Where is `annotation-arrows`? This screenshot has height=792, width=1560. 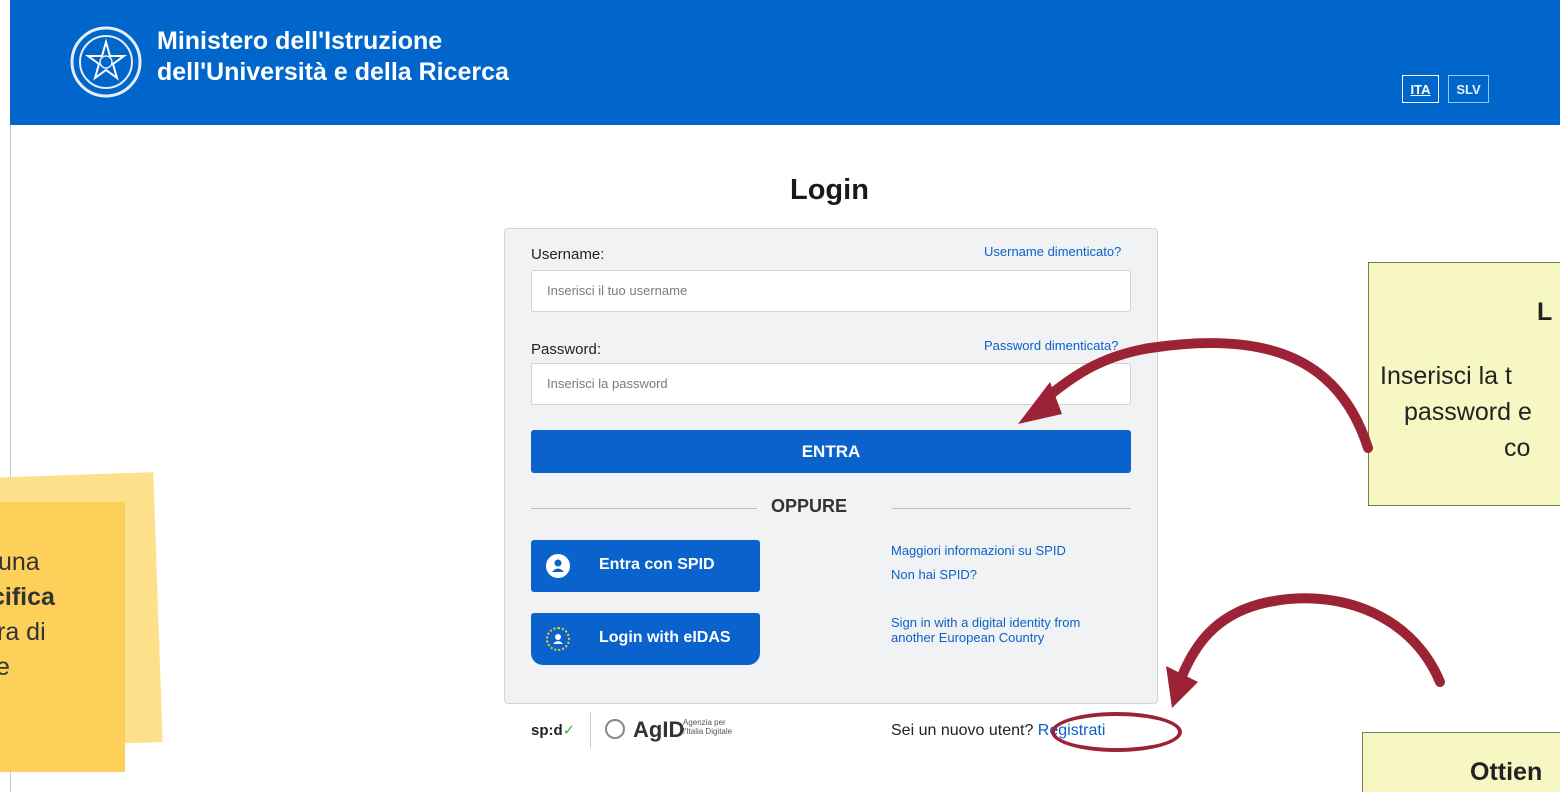 annotation-arrows is located at coordinates (1231, 523).